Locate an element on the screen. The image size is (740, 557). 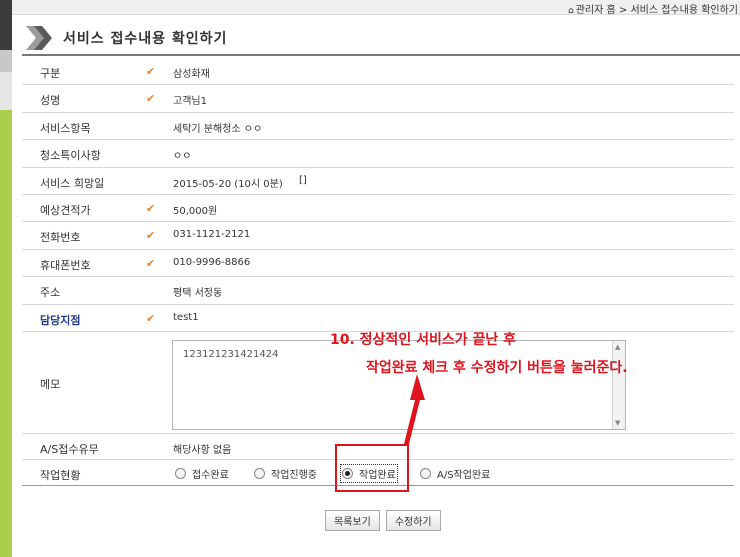
action-buttons: 목록보기 수정하기 is located at coordinates (383, 520).